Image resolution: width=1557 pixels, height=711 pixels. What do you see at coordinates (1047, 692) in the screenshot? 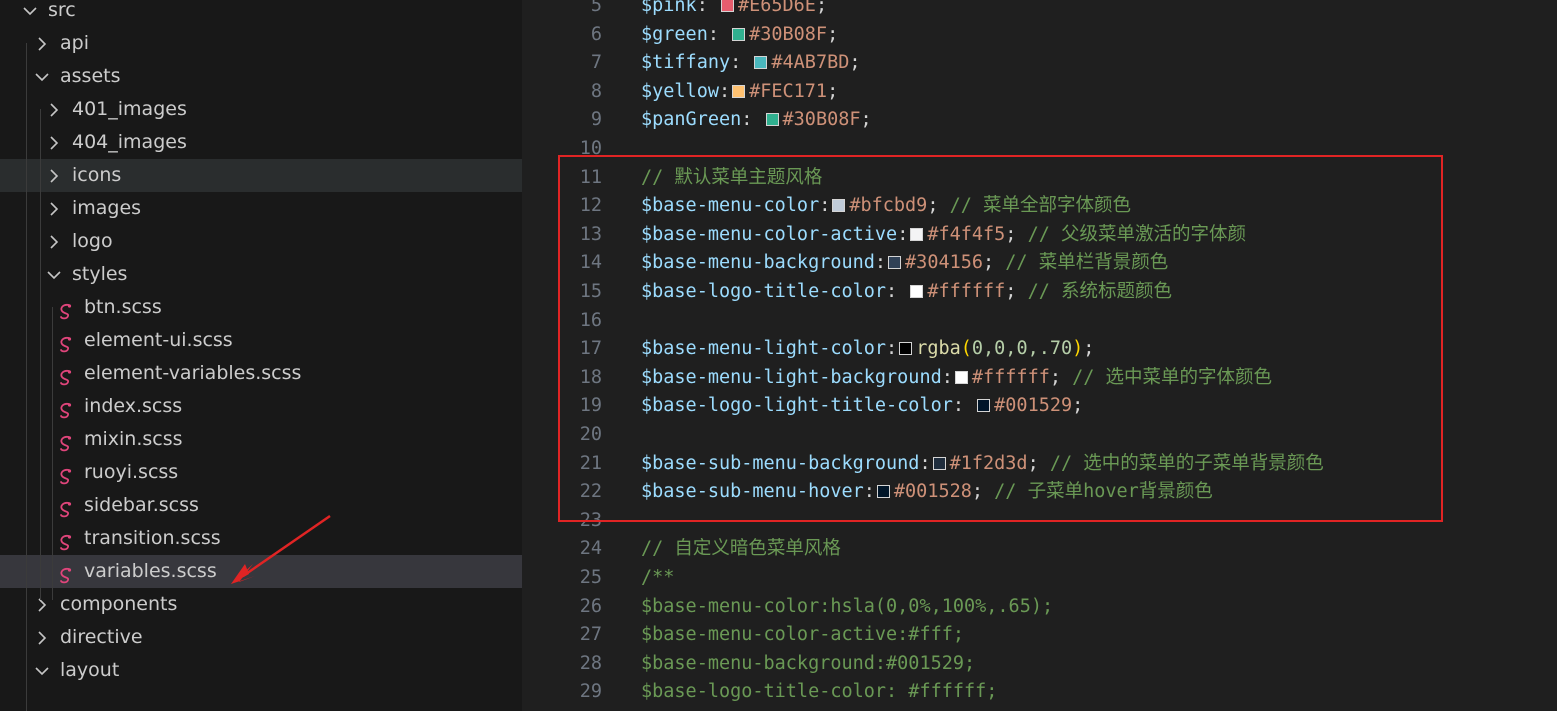
I see `code-line: 29 $base-logo-title-color: #ffffff;` at bounding box center [1047, 692].